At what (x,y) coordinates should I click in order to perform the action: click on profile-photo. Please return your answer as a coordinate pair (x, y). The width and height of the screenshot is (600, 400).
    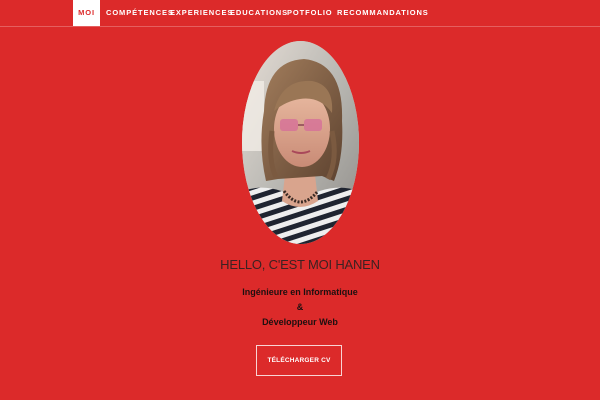
    Looking at the image, I should click on (300, 142).